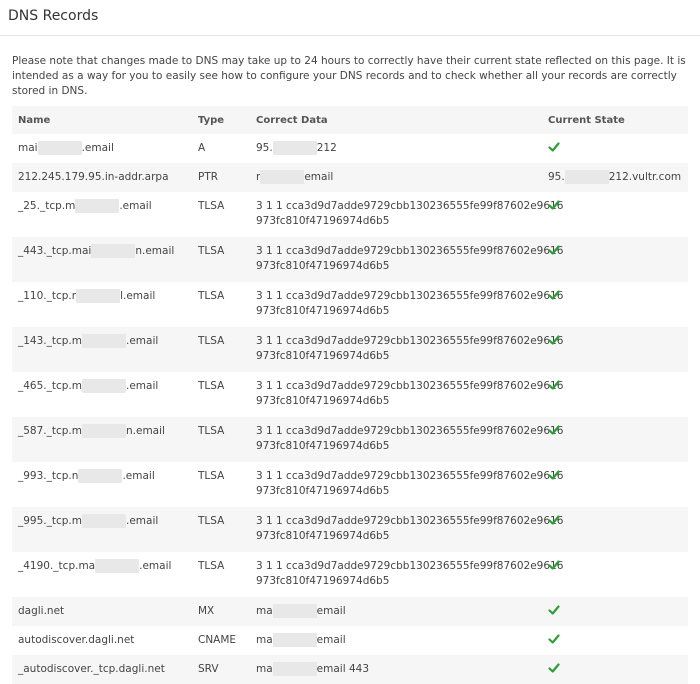 The height and width of the screenshot is (684, 700). I want to click on record-type: MX, so click(221, 611).